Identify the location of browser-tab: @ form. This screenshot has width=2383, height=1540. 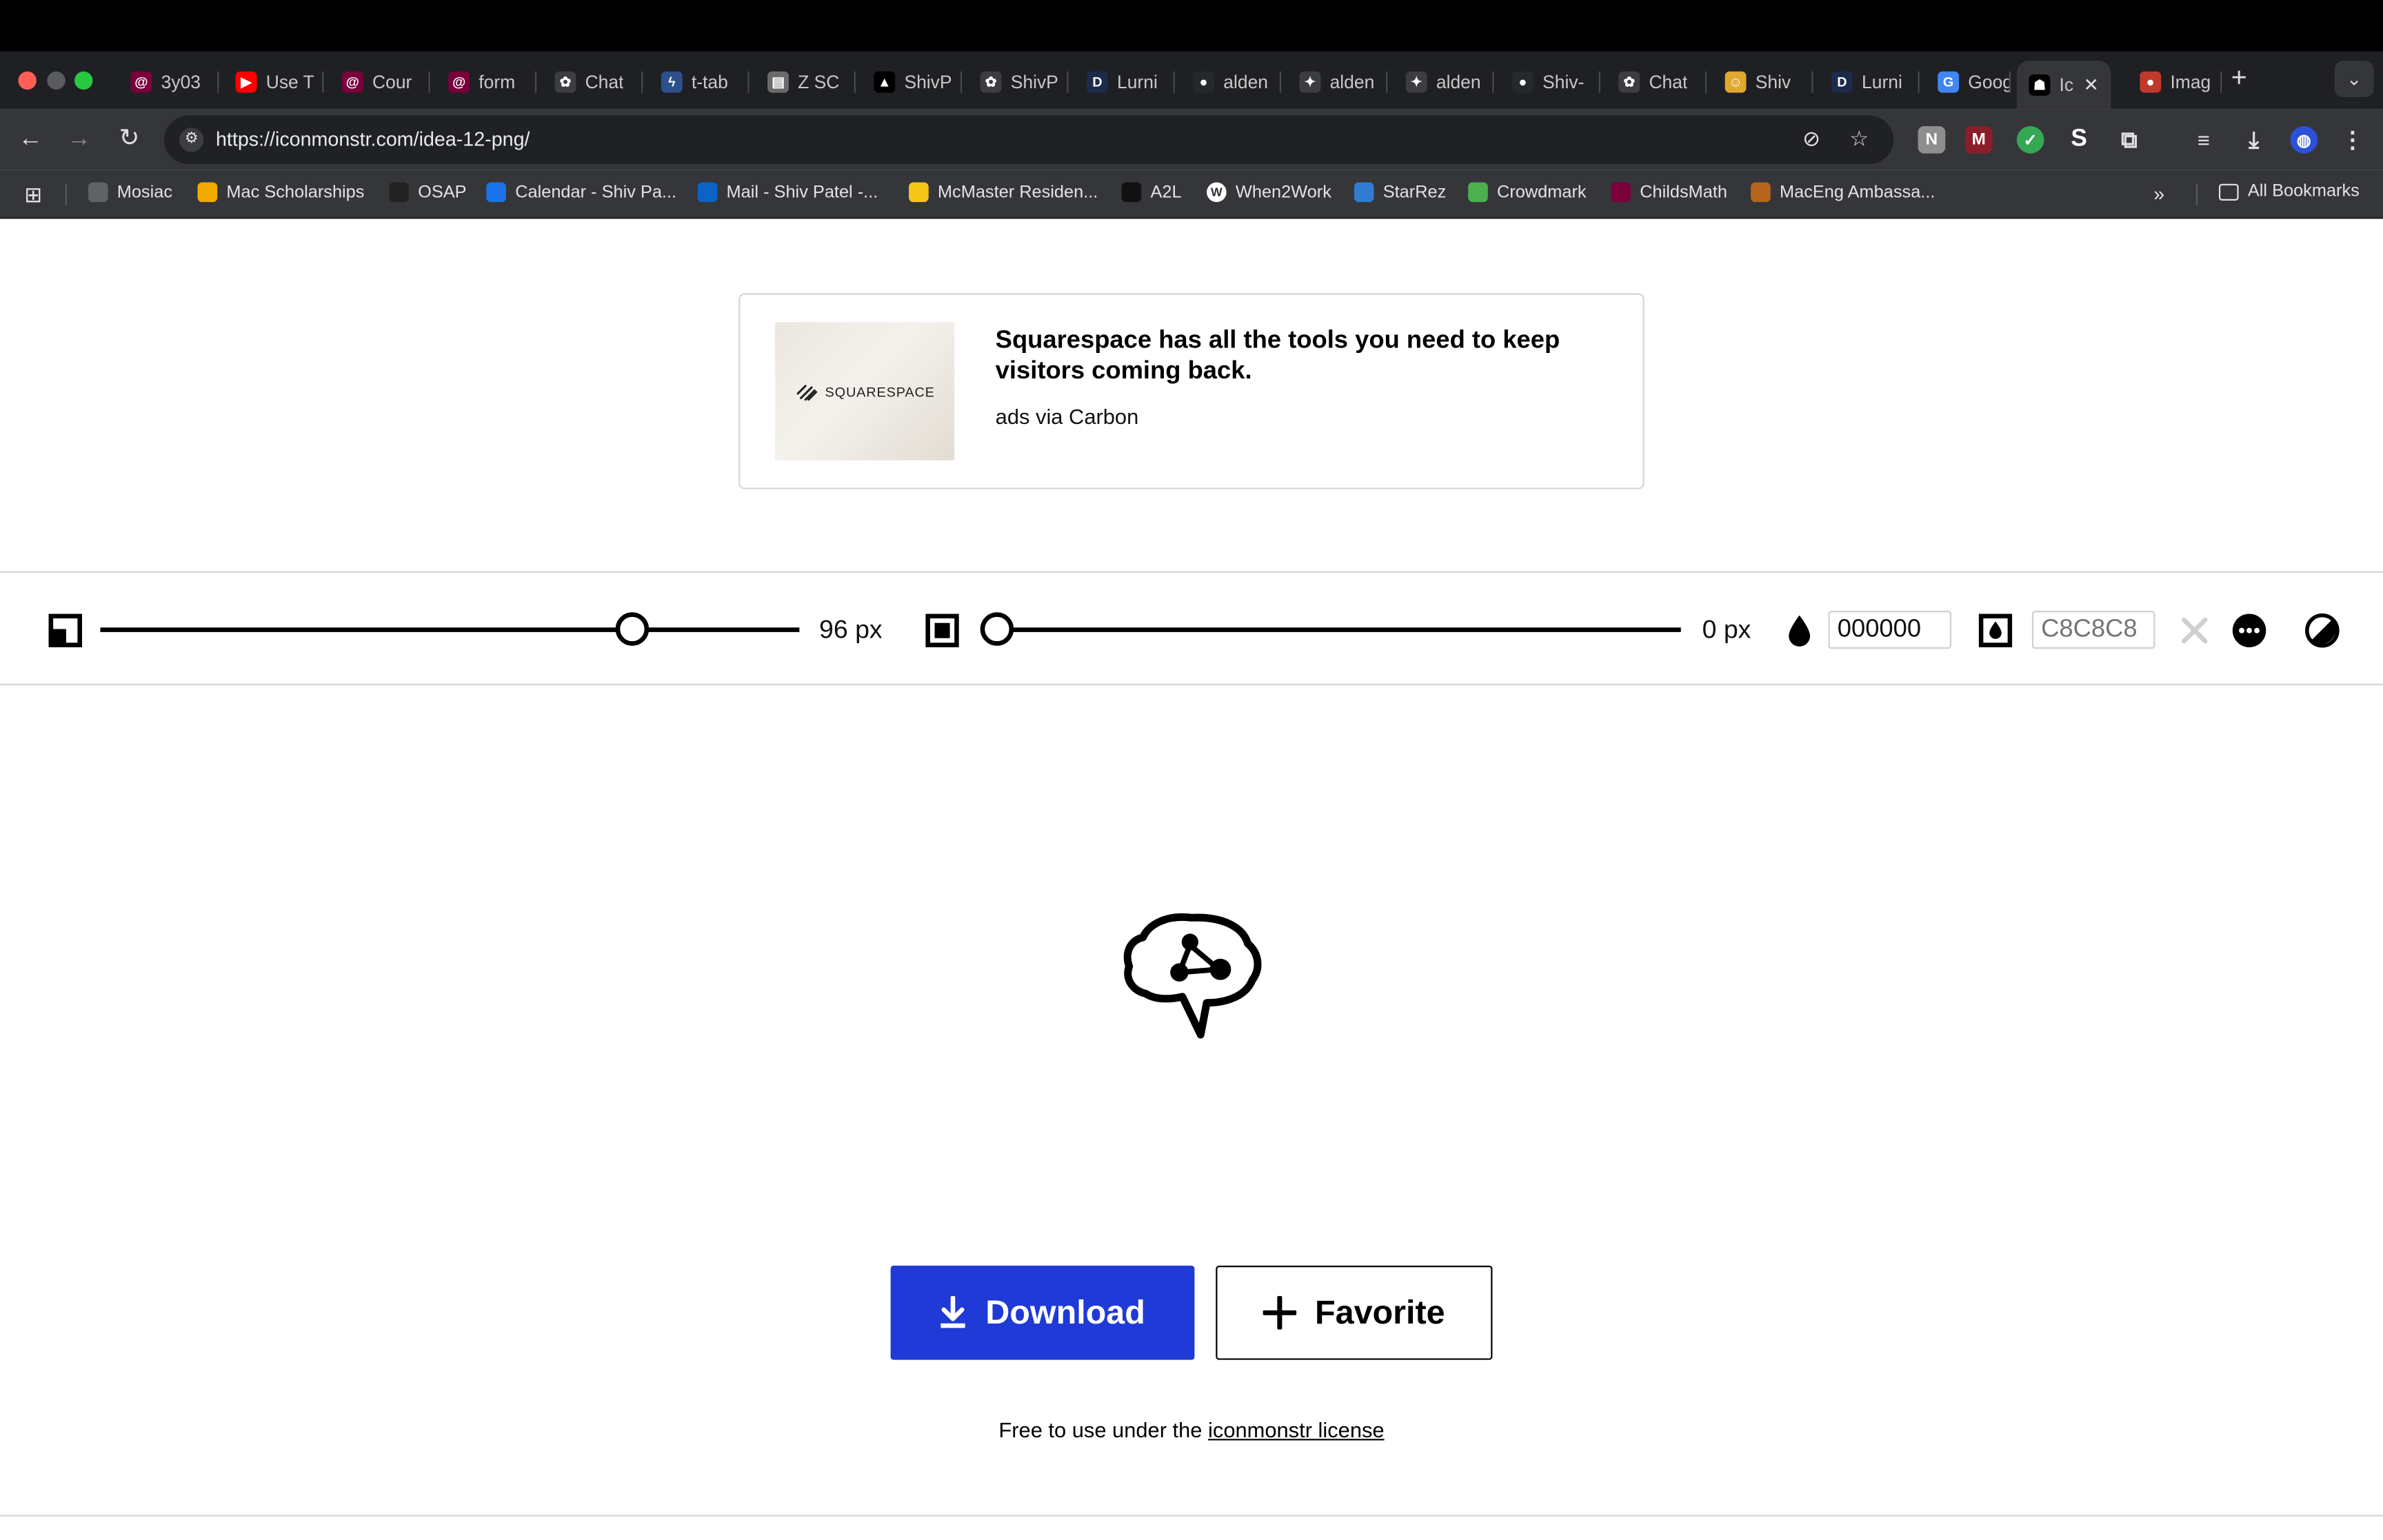
(486, 82).